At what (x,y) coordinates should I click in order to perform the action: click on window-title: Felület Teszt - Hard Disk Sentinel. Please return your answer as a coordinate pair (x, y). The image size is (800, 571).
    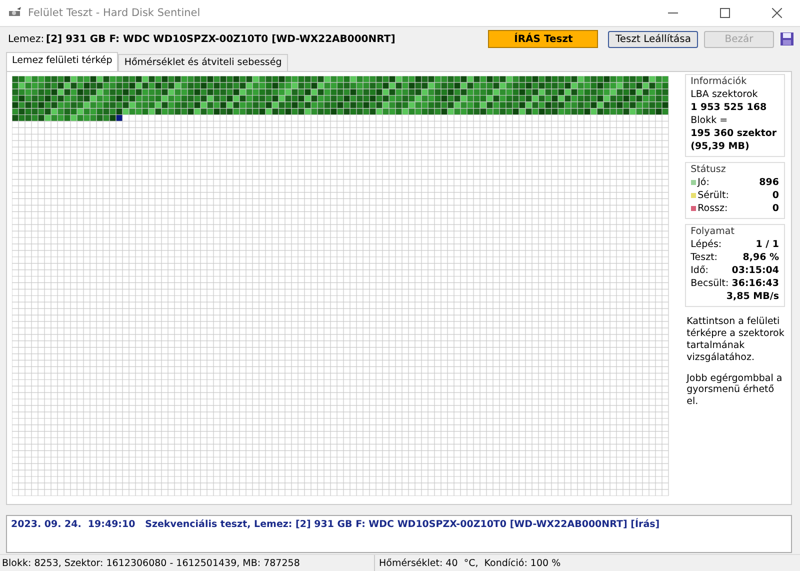
    Looking at the image, I should click on (115, 13).